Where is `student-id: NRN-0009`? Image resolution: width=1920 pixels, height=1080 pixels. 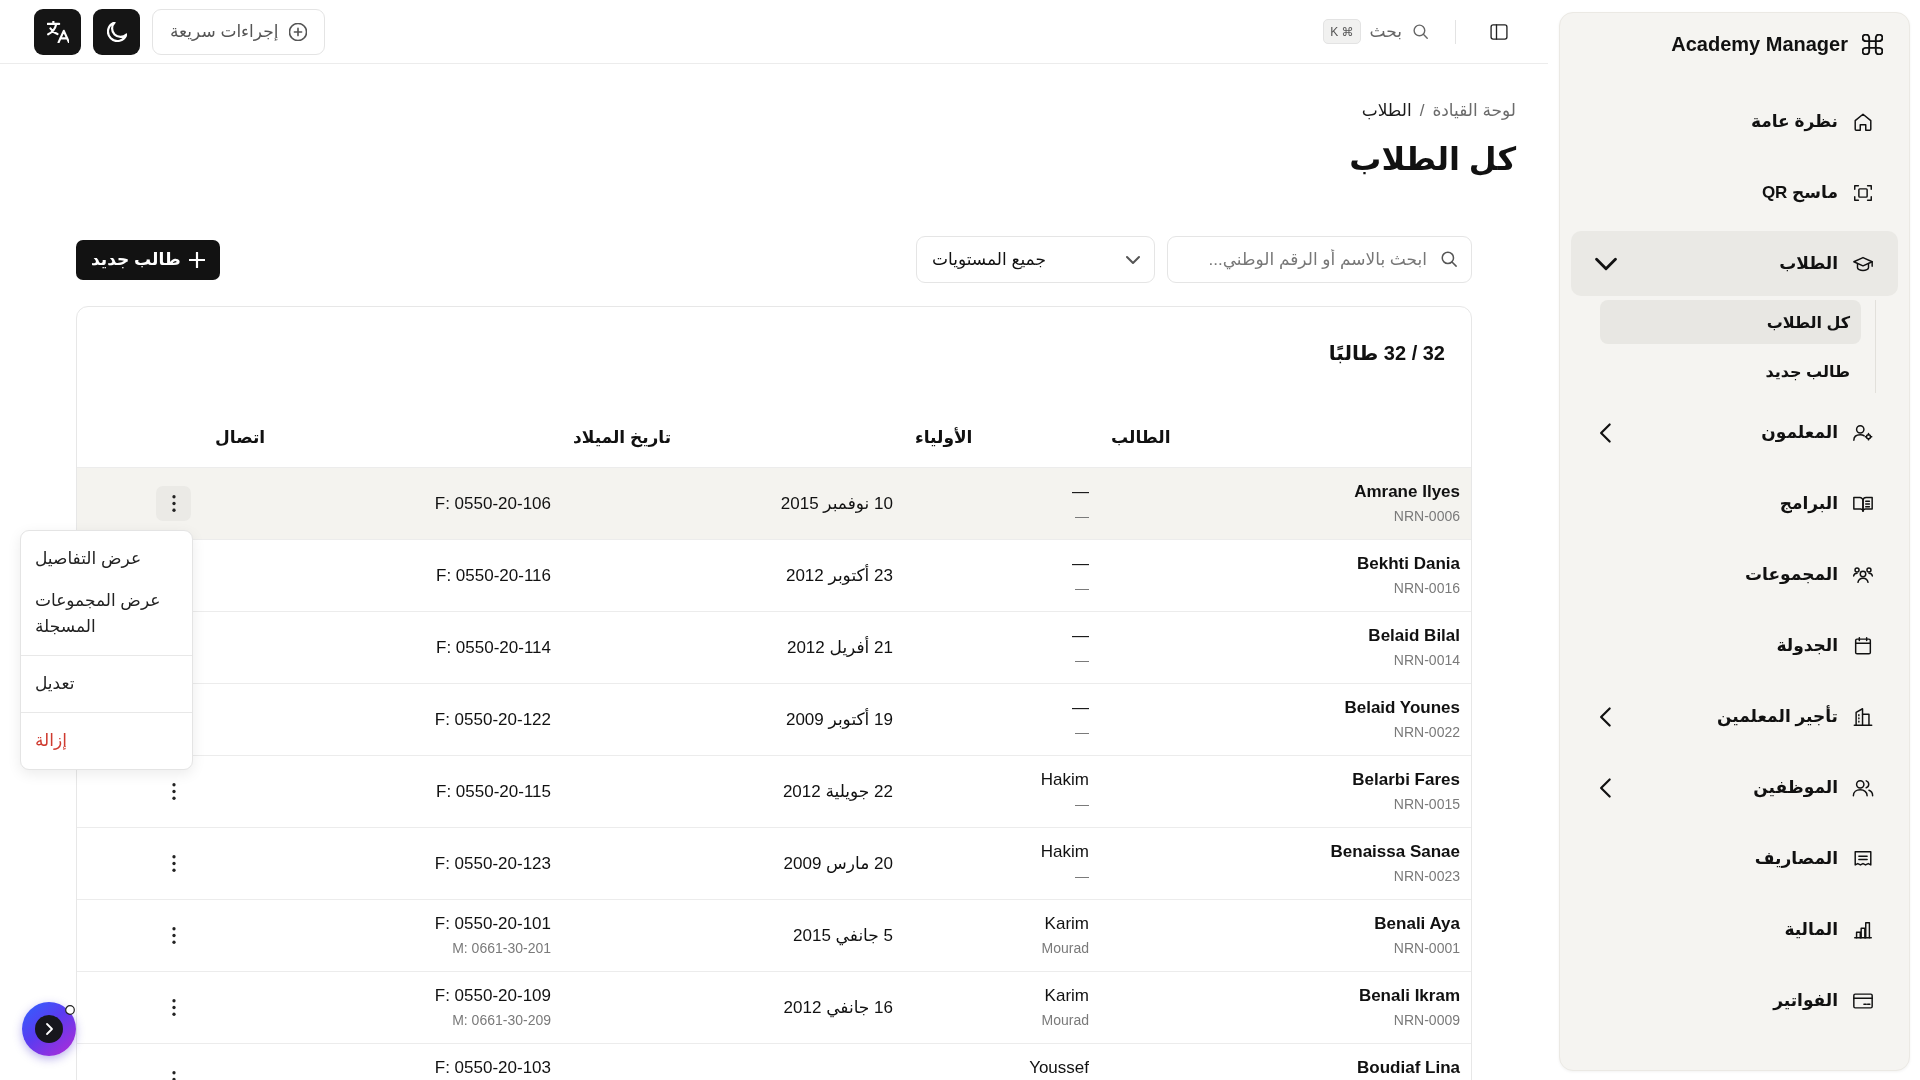 student-id: NRN-0009 is located at coordinates (1426, 1020).